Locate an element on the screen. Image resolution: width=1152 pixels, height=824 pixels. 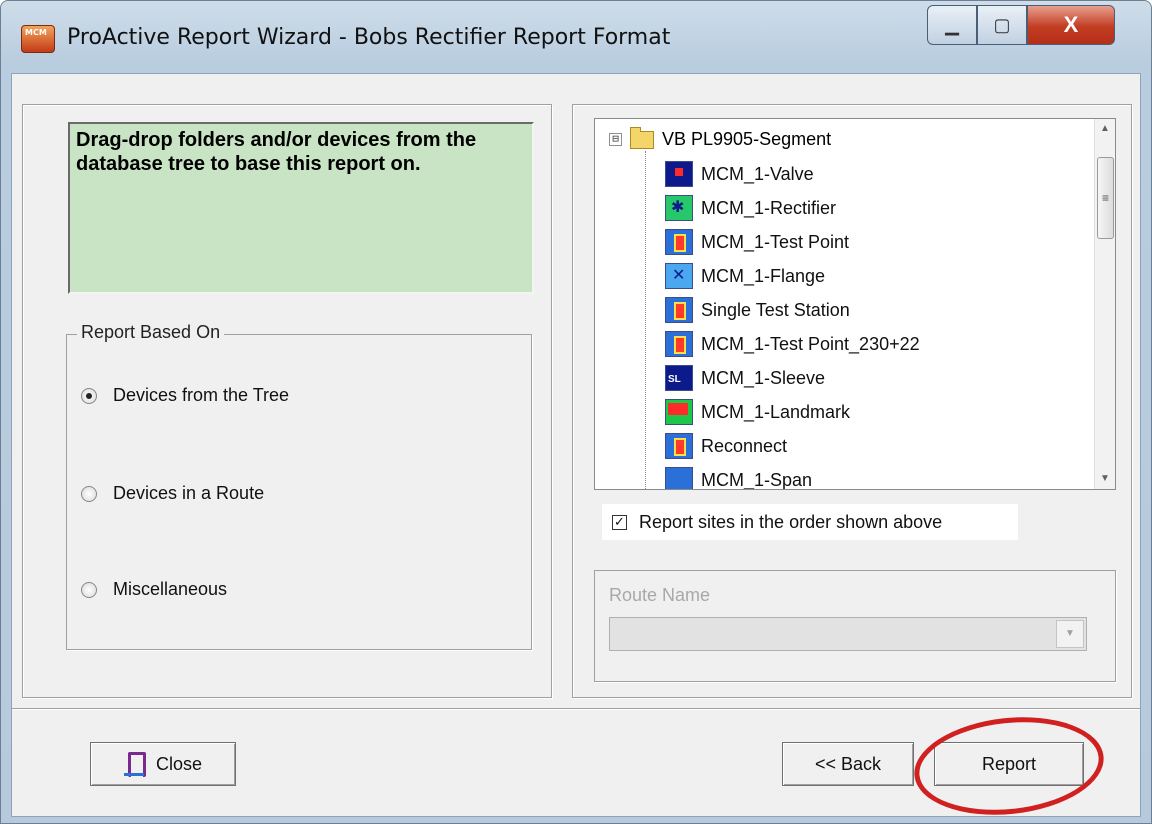
scroll-down-icon: ▼ is located at coordinates (1105, 479).